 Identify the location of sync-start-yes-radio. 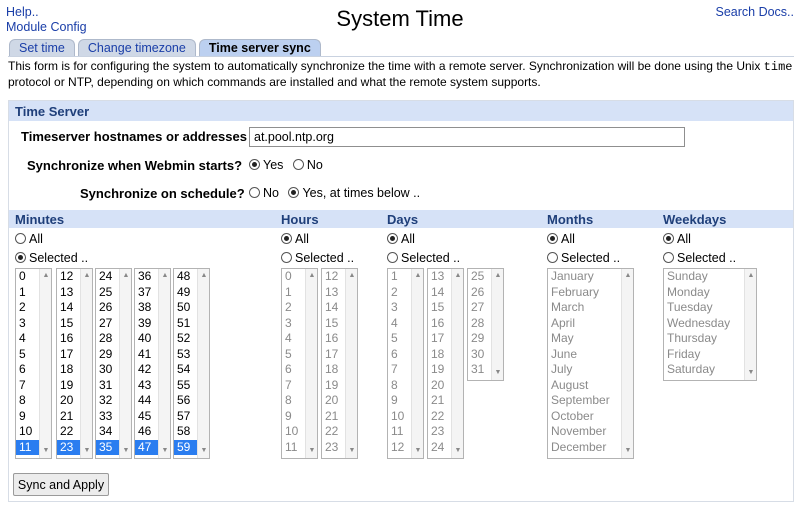
(254, 164).